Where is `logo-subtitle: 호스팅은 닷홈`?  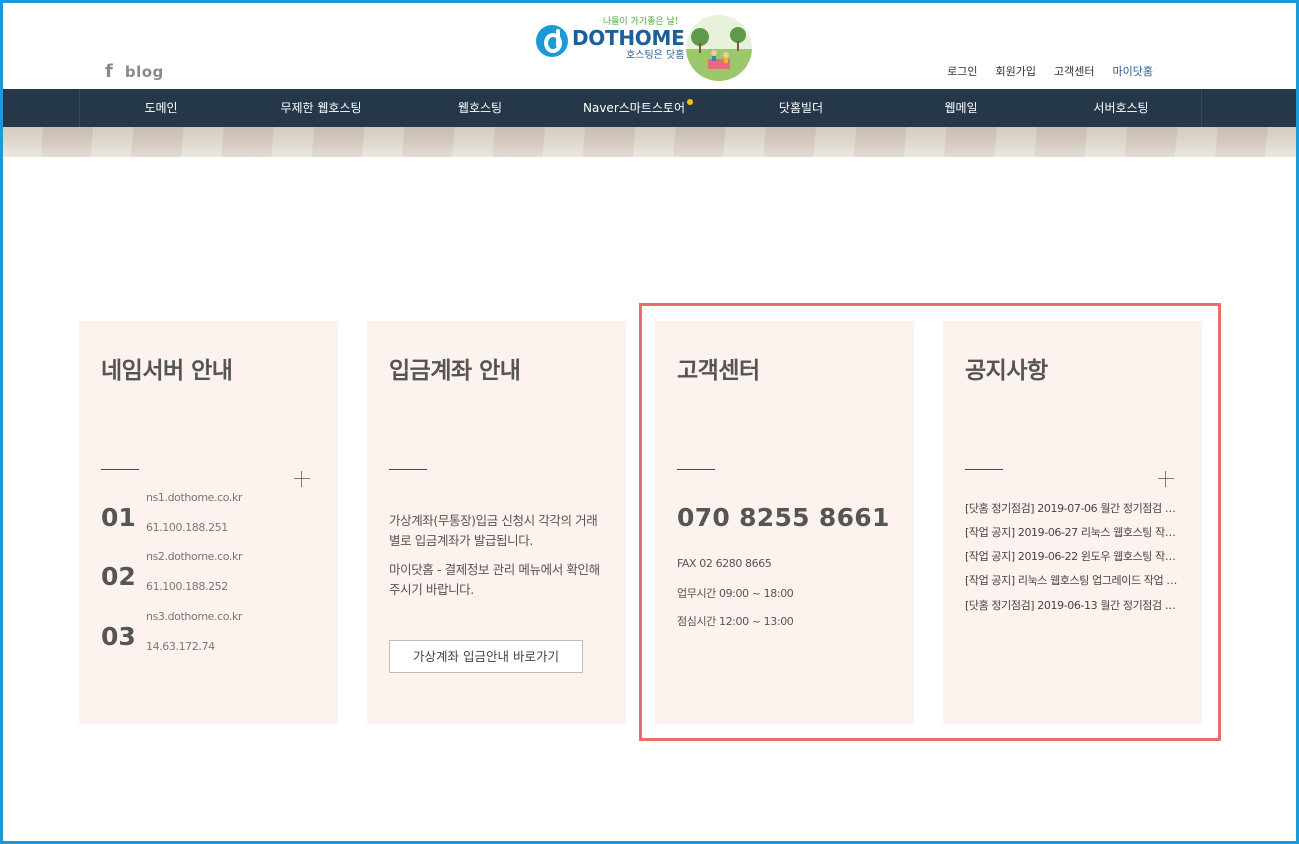
logo-subtitle: 호스팅은 닷홈 is located at coordinates (655, 55).